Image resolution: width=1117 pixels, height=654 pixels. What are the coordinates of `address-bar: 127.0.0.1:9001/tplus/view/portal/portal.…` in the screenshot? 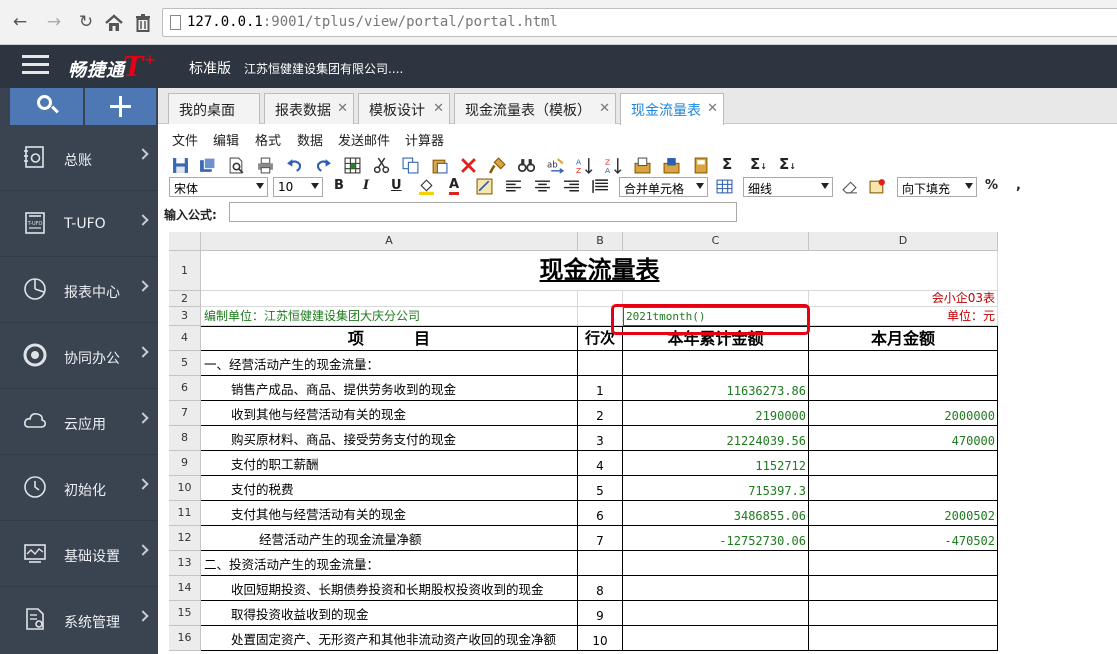 It's located at (639, 22).